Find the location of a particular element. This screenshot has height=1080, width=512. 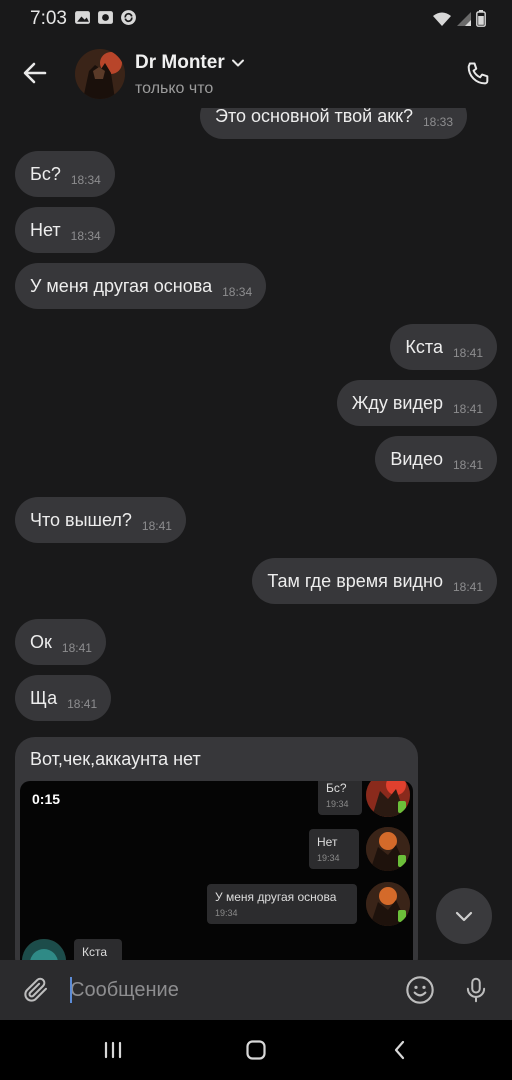

system-back-button is located at coordinates (400, 1050).